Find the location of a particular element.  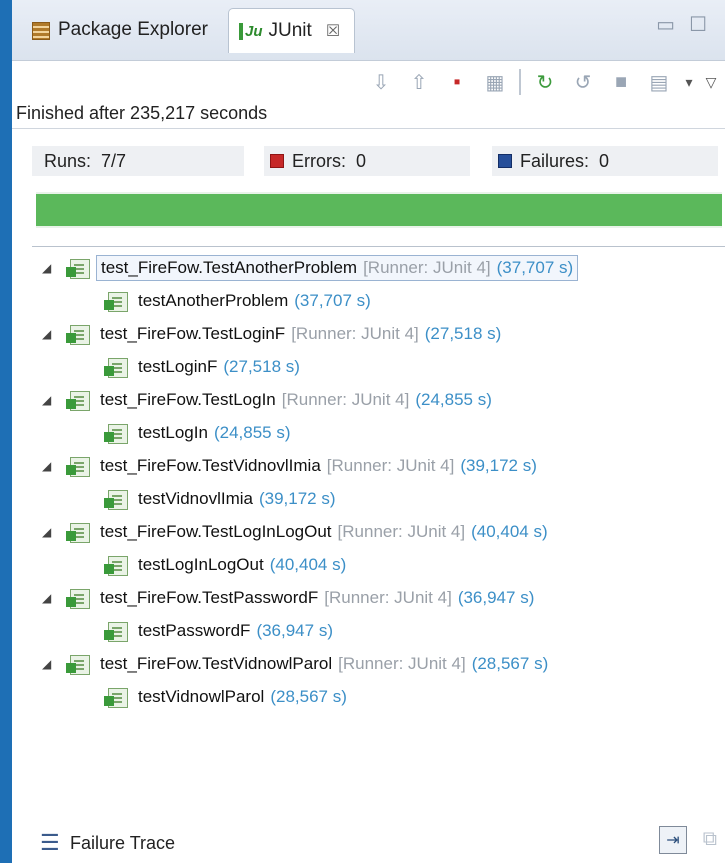

tab-package-explorer: Package Explorer is located at coordinates (119, 30).